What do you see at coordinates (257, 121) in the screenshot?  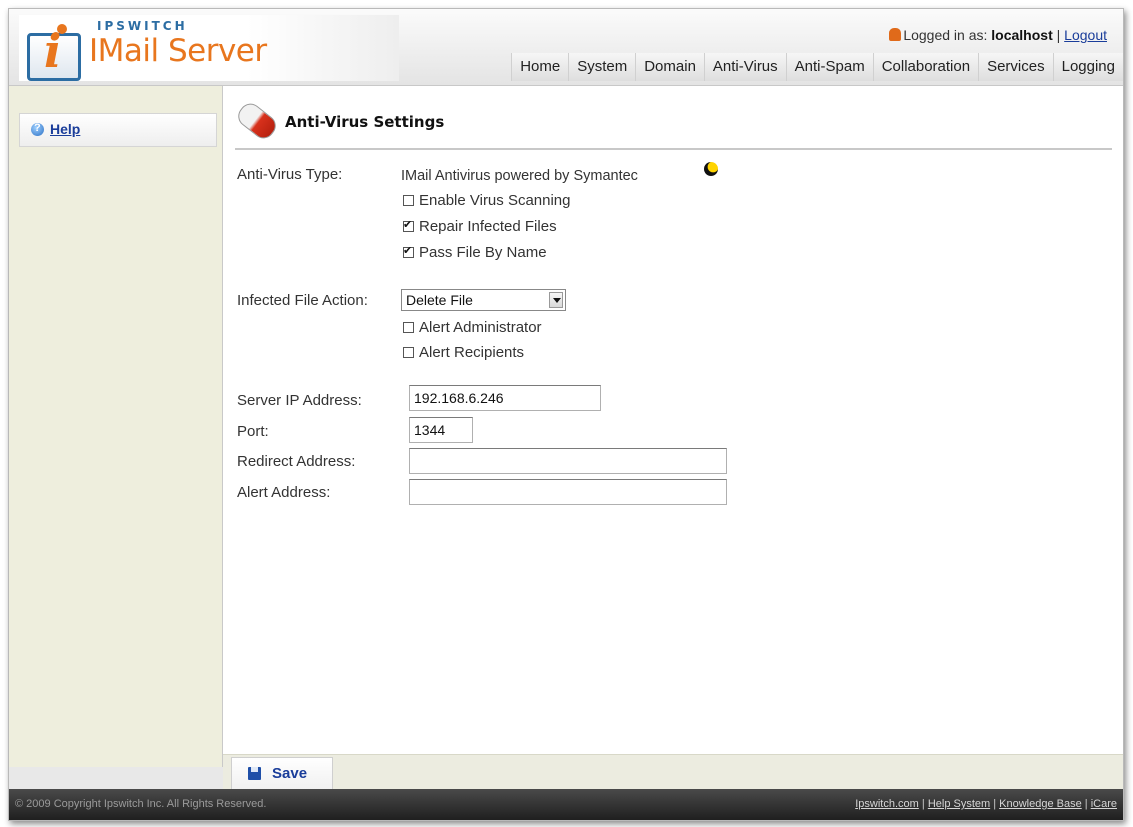 I see `pill-icon` at bounding box center [257, 121].